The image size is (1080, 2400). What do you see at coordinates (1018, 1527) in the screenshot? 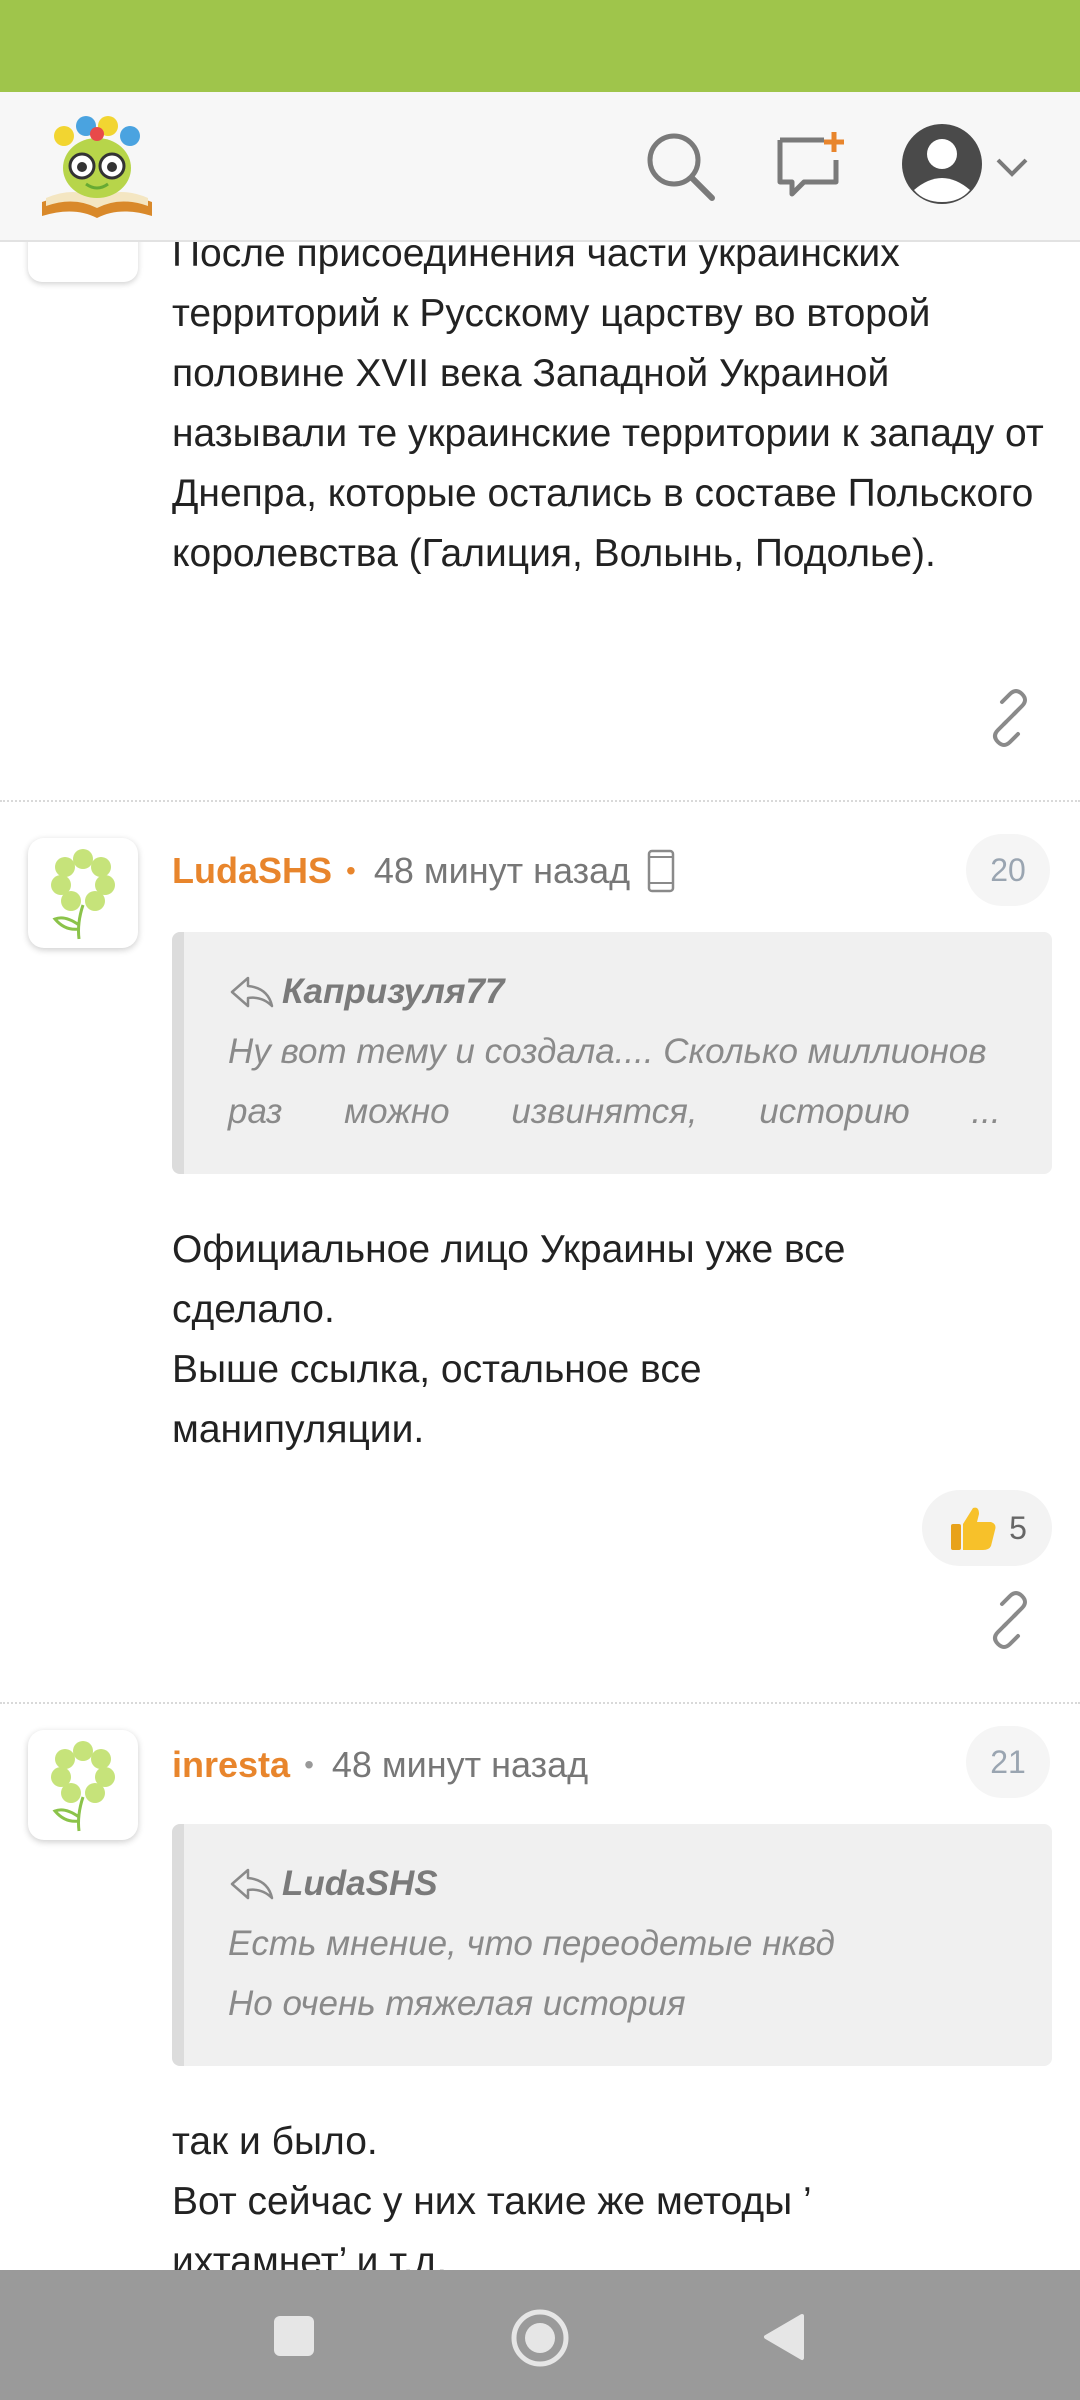
I see `like-count: 5` at bounding box center [1018, 1527].